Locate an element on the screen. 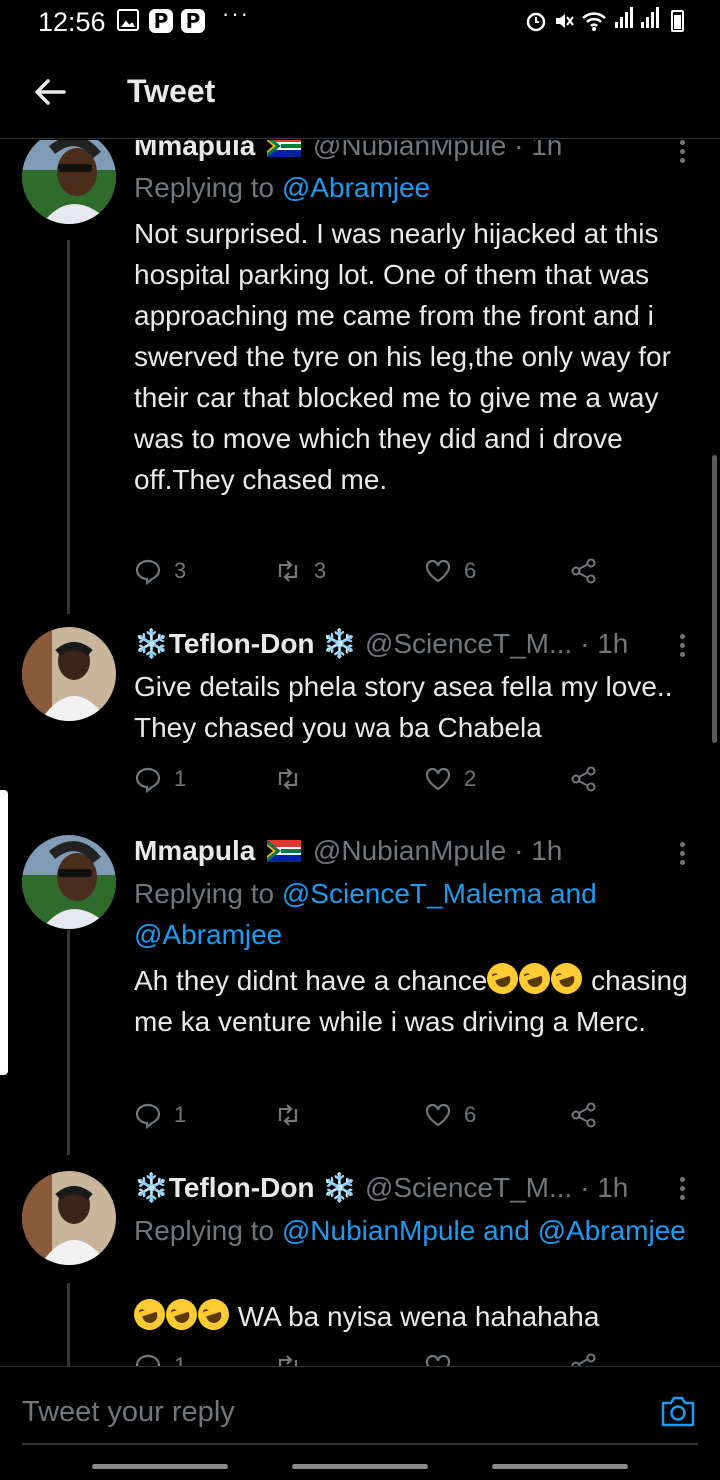  retweet-button: 3 is located at coordinates (300, 571).